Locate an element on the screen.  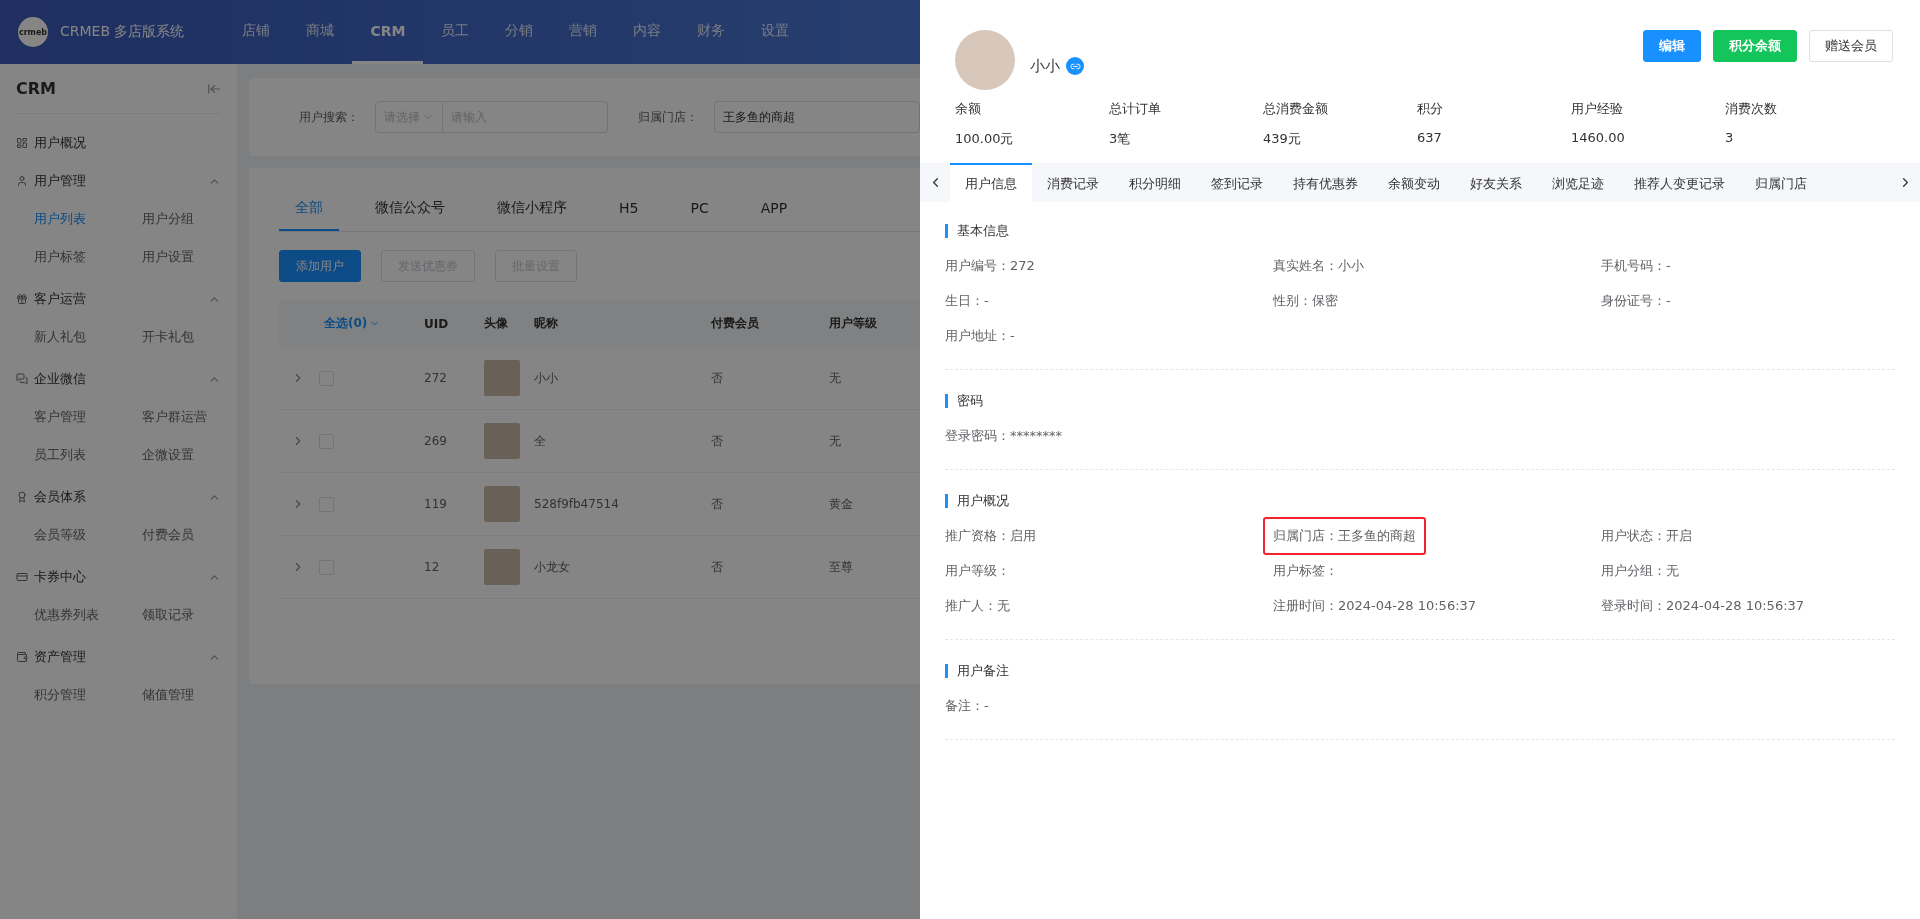
section-title: 用户概况 is located at coordinates (1420, 501).